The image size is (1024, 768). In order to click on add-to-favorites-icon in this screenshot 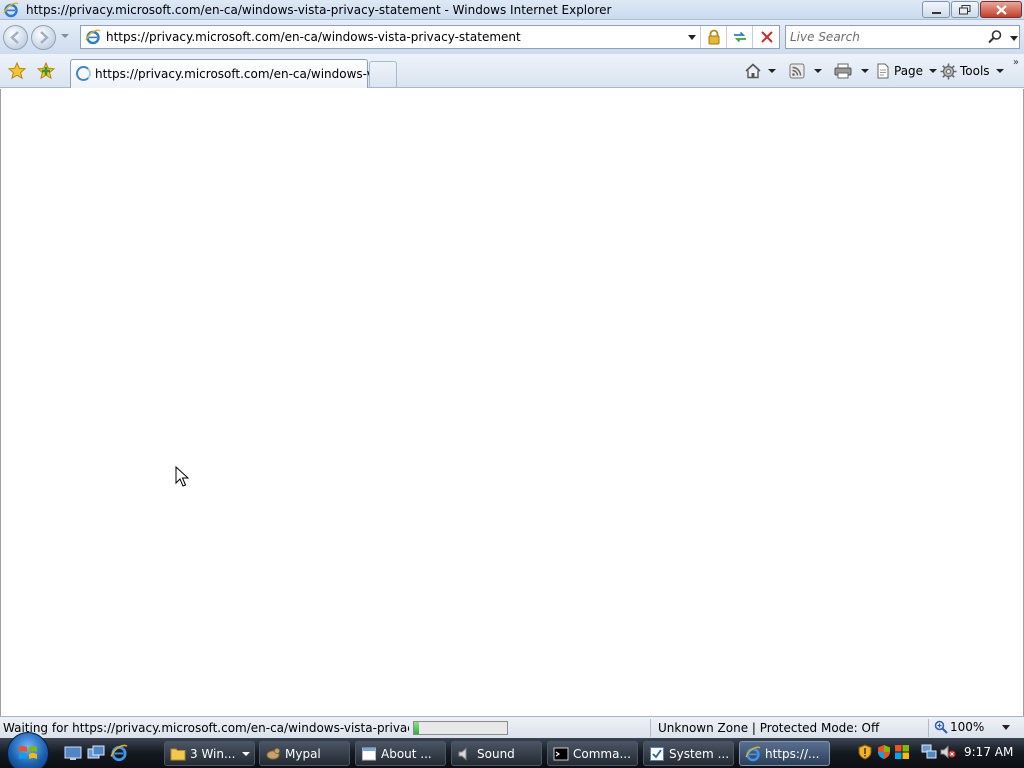, I will do `click(46, 71)`.